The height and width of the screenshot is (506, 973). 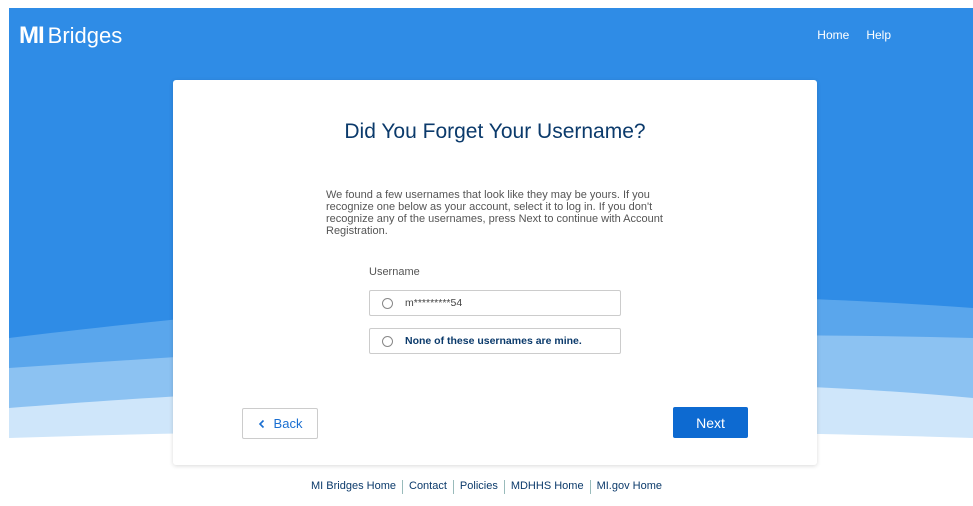 What do you see at coordinates (32, 35) in the screenshot?
I see `logo-mark: MI` at bounding box center [32, 35].